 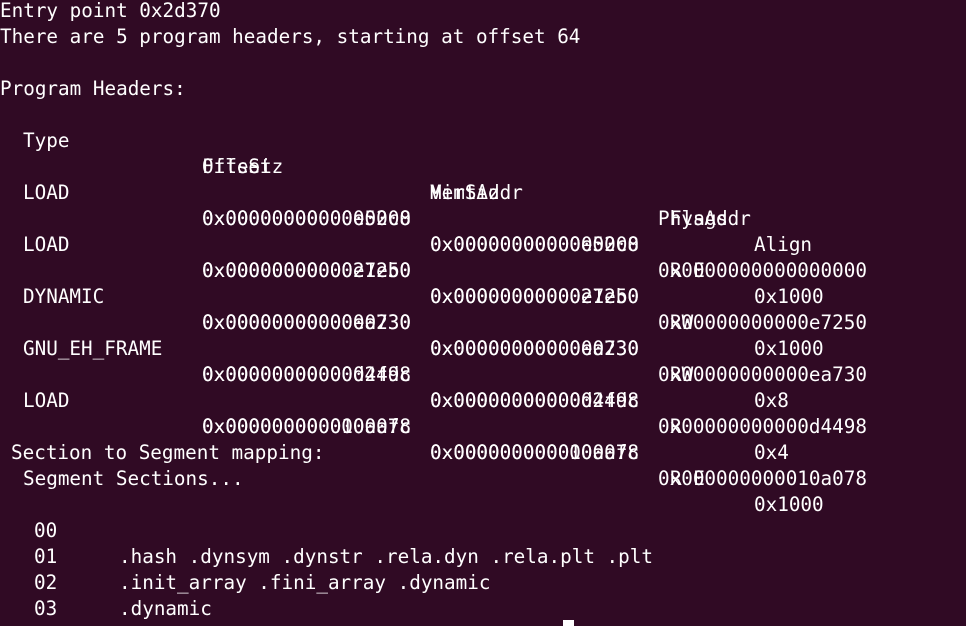 I want to click on header-physaddr: 0x00000000000d4498, so click(x=762, y=426).